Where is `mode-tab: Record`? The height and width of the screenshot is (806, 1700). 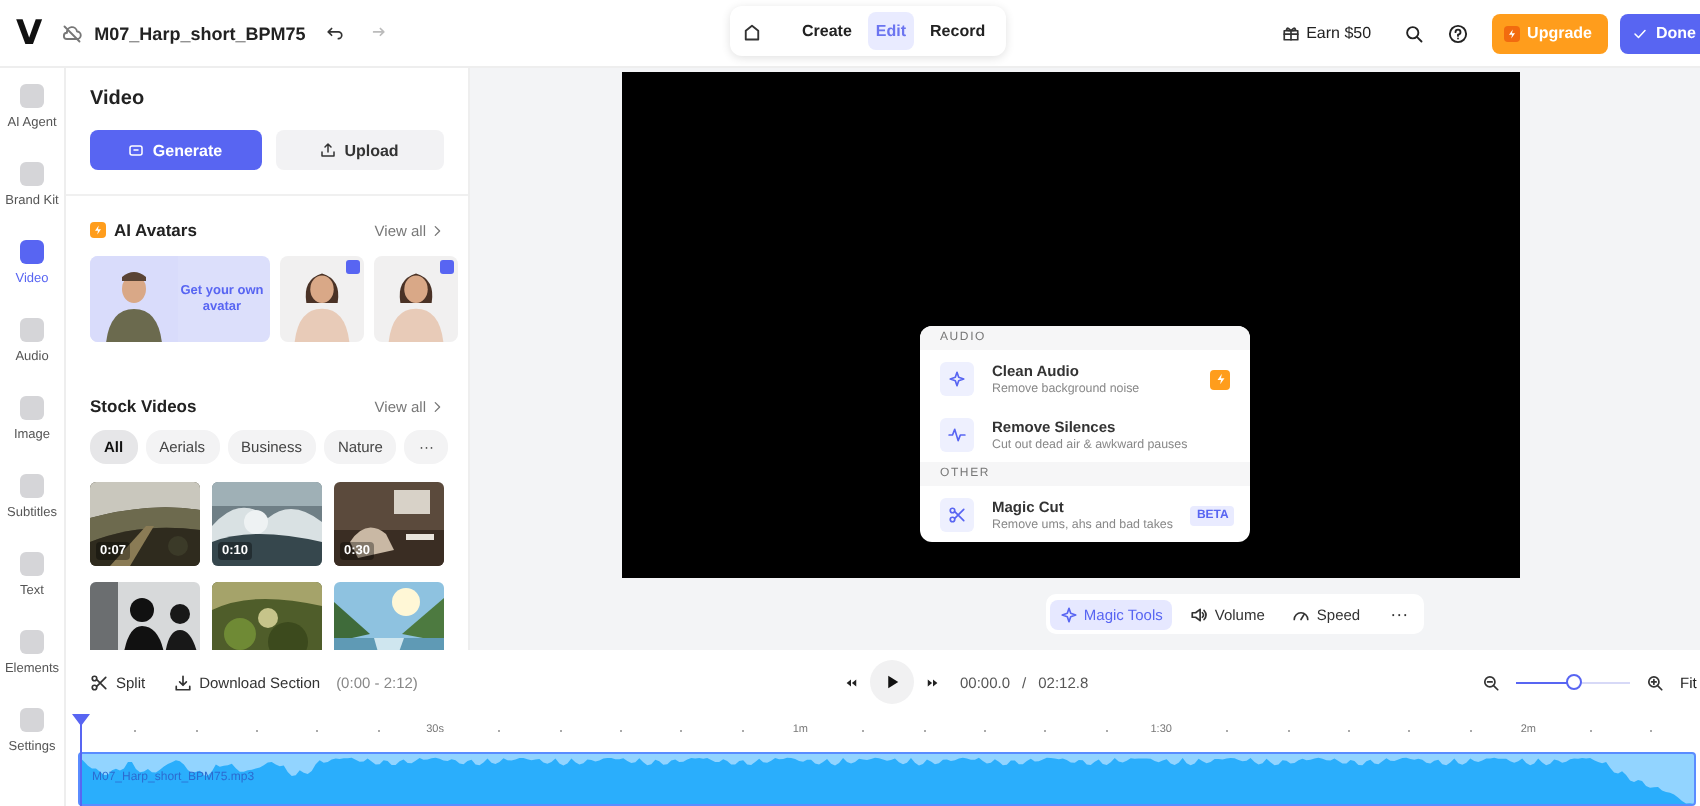
mode-tab: Record is located at coordinates (958, 31).